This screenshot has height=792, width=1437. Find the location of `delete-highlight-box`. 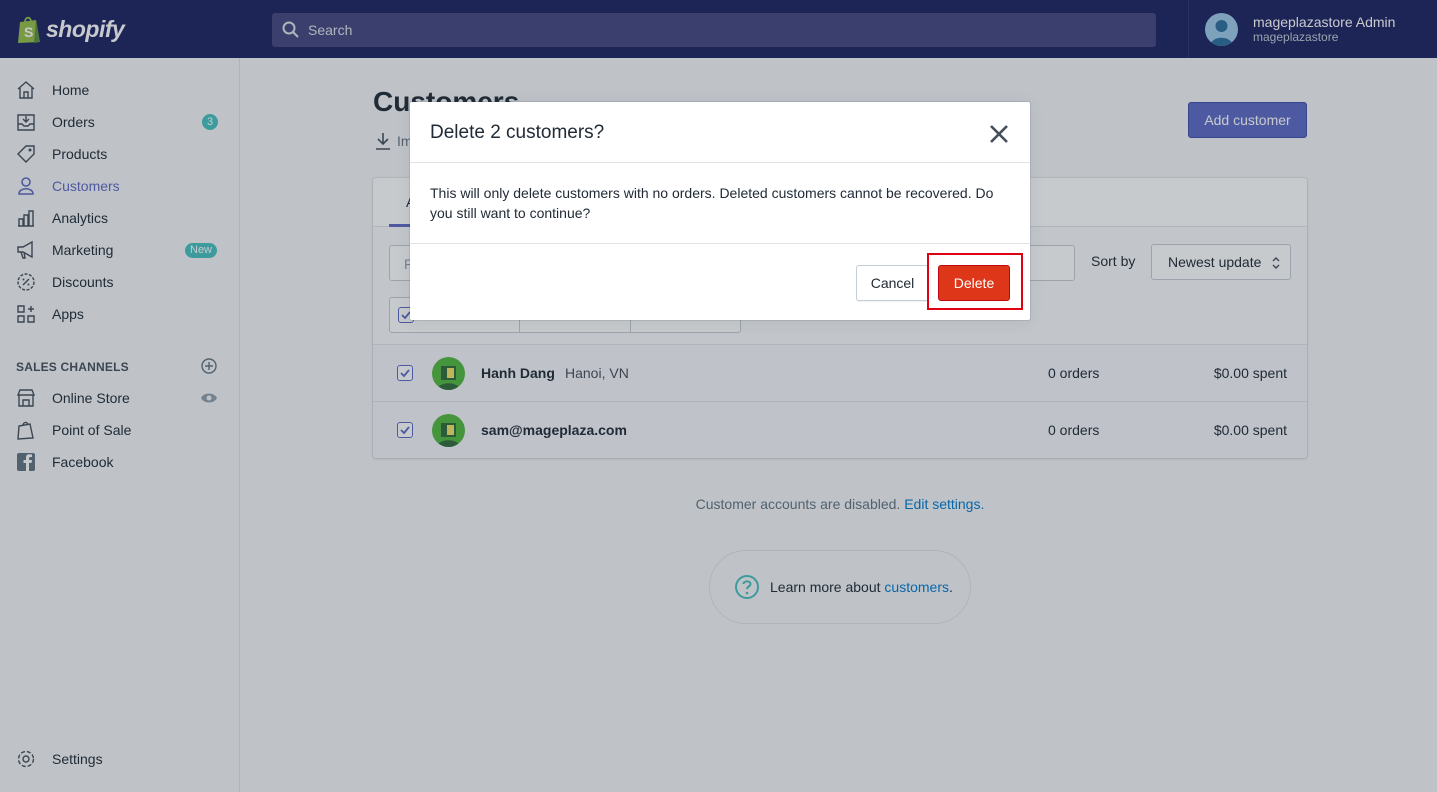

delete-highlight-box is located at coordinates (975, 281).